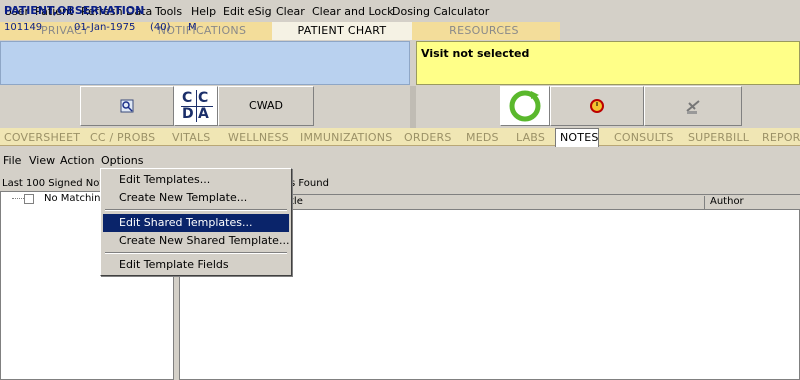 This screenshot has height=380, width=800. What do you see at coordinates (644, 137) in the screenshot?
I see `tab-consults: CONSULTS` at bounding box center [644, 137].